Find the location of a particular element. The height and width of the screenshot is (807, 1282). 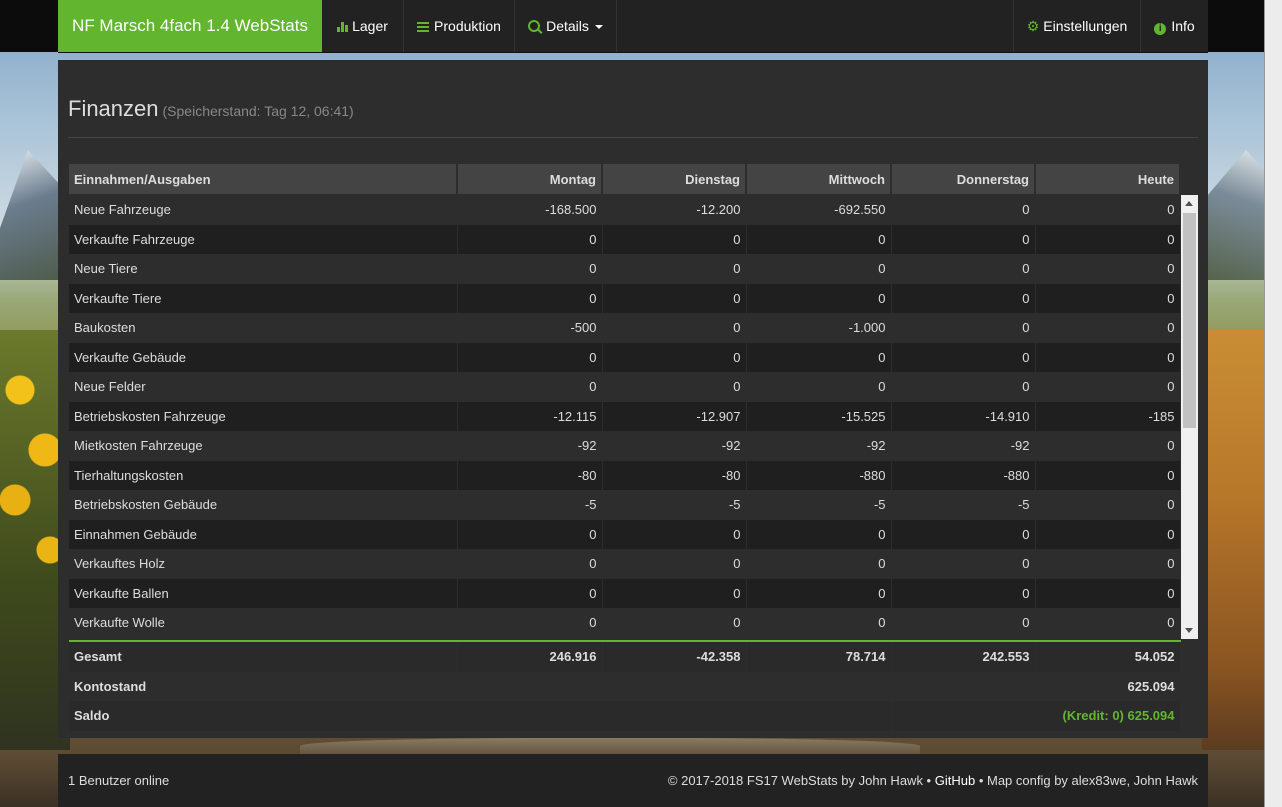

table-row: Baukosten -500 0 -1.000 0 0 is located at coordinates (625, 328).